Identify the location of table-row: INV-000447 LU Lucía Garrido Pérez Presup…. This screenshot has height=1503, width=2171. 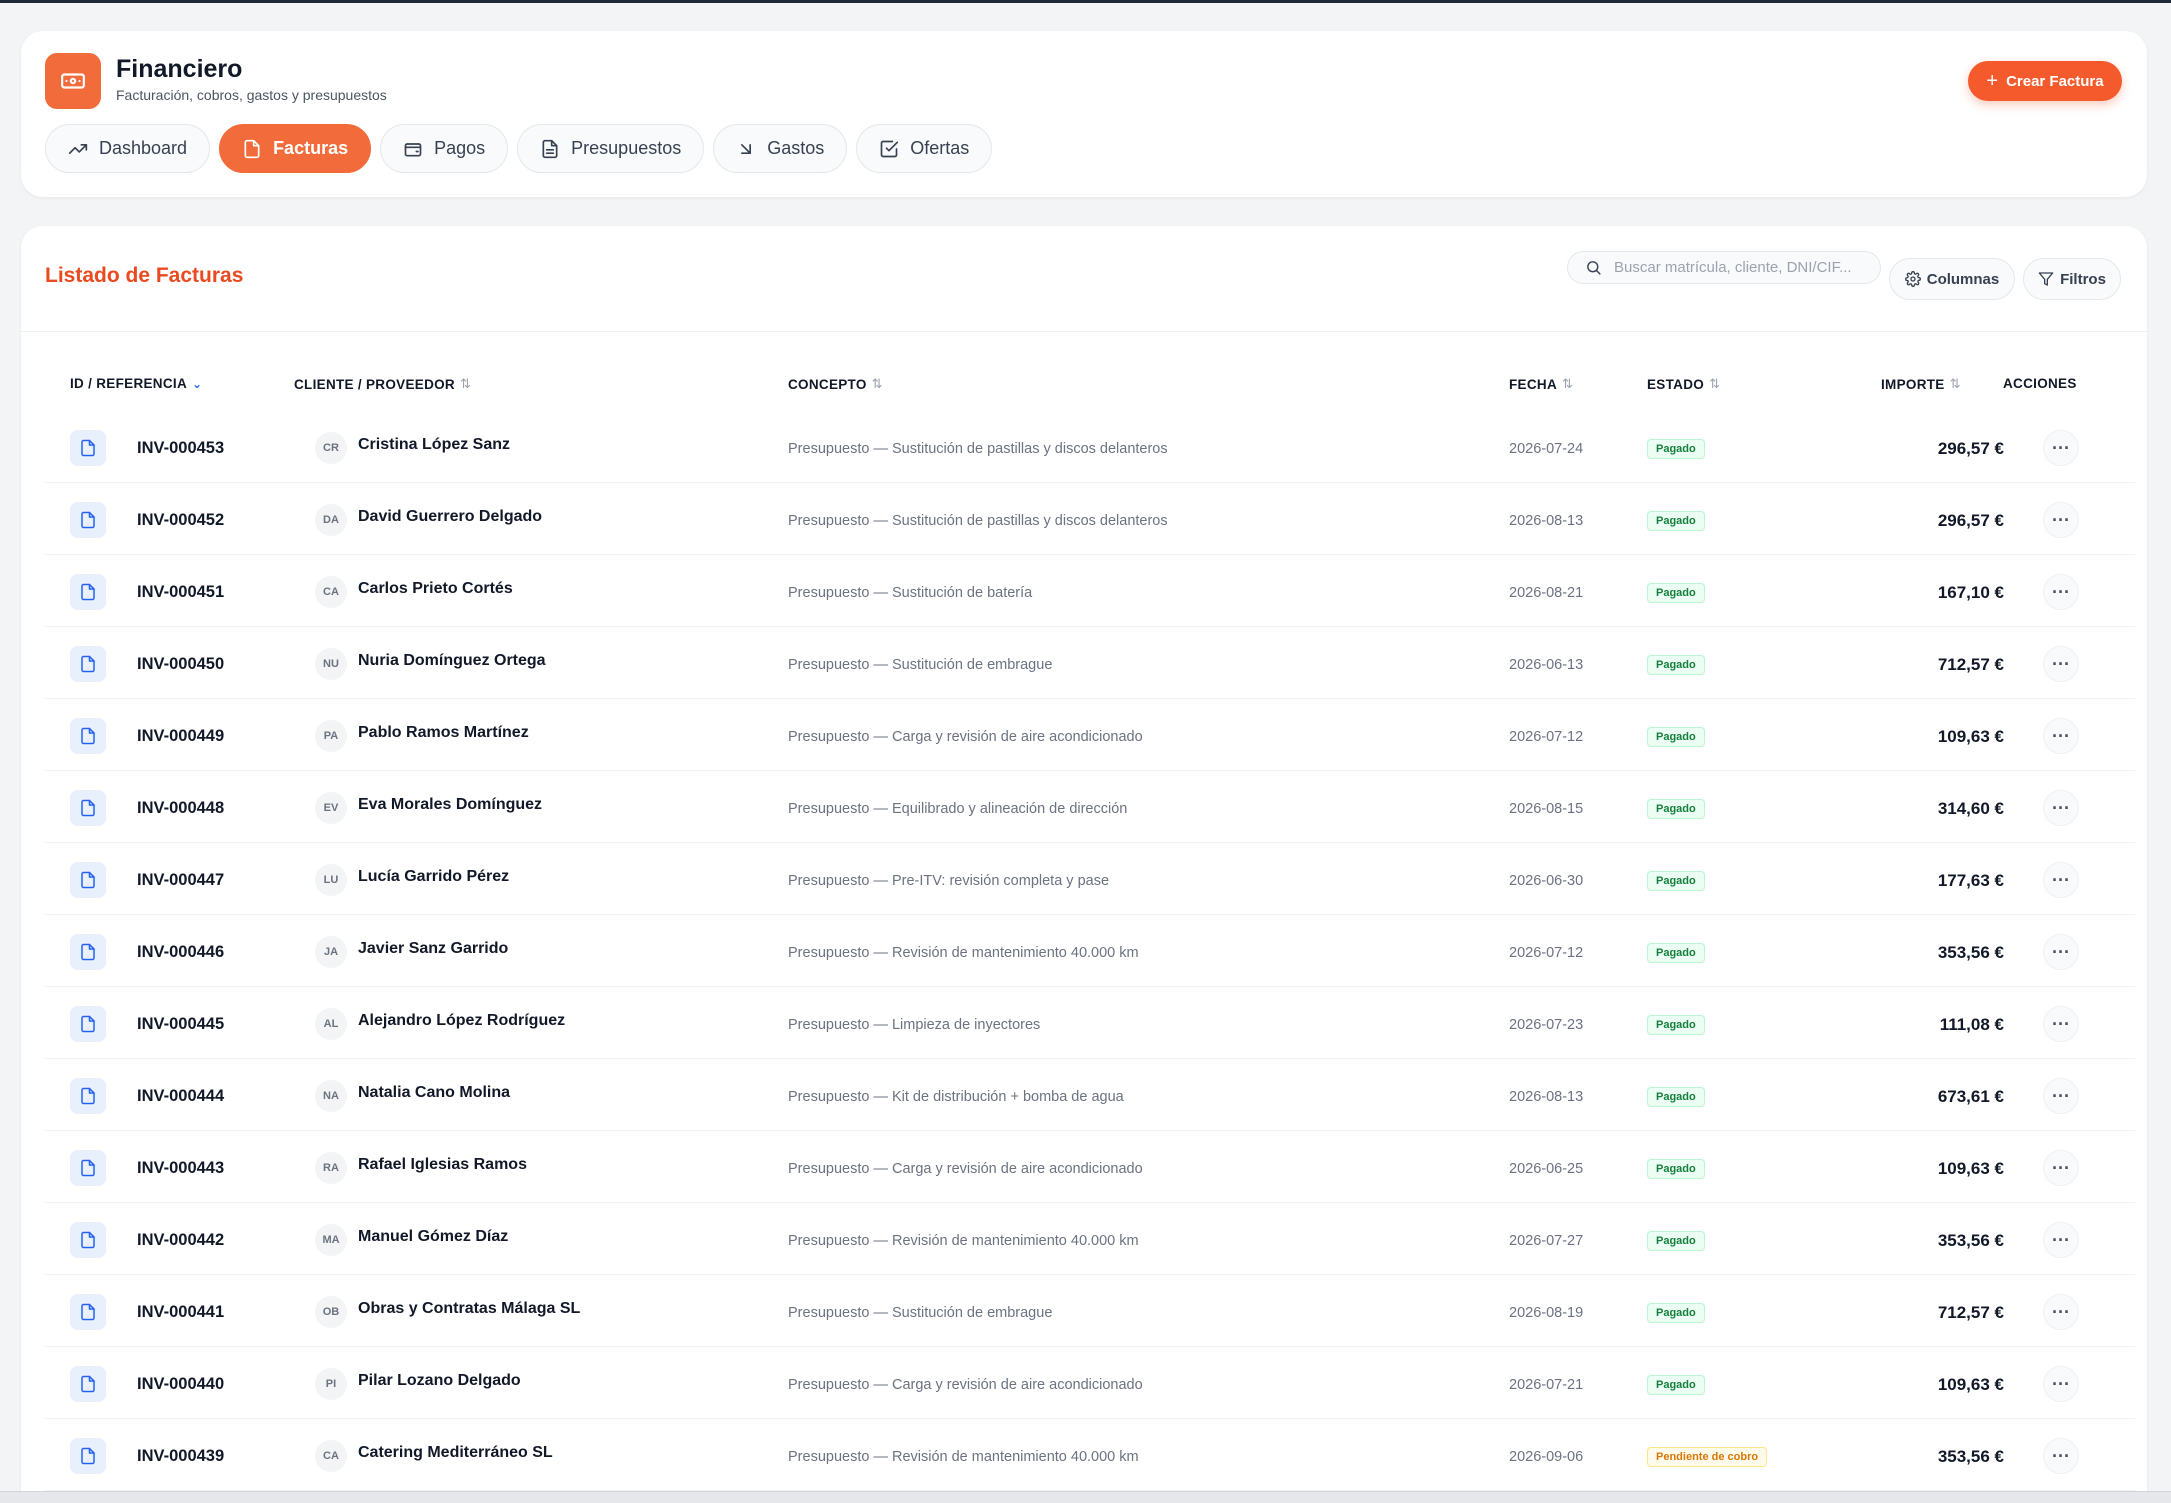
(1090, 879).